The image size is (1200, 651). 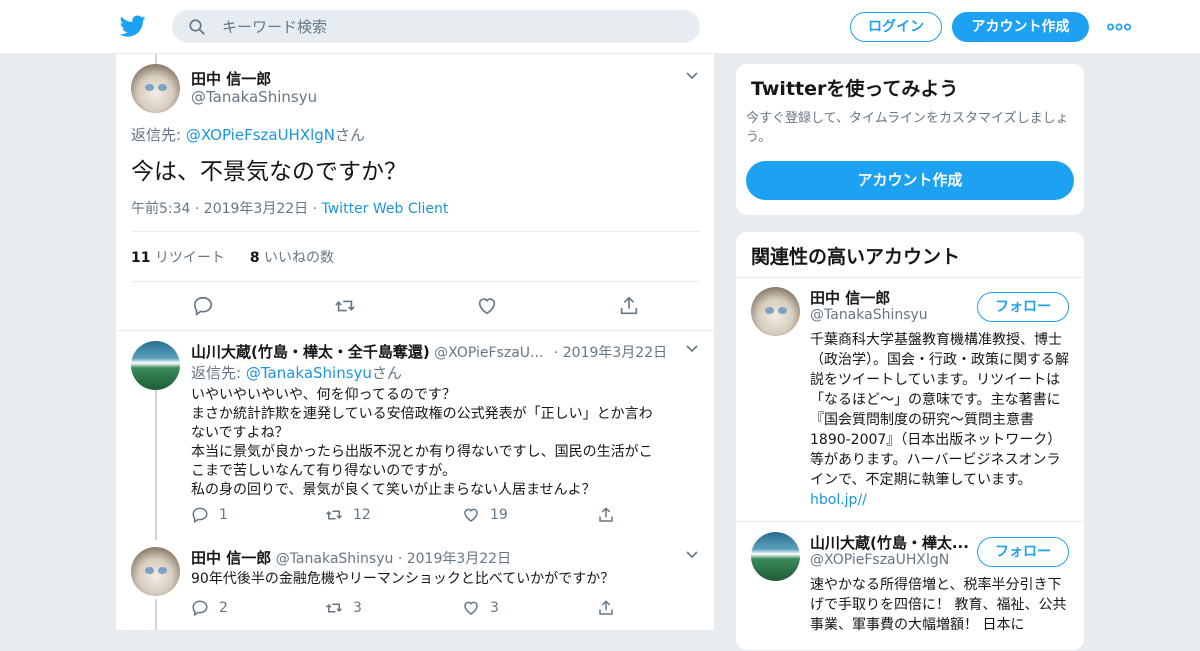 I want to click on search-icon, so click(x=197, y=27).